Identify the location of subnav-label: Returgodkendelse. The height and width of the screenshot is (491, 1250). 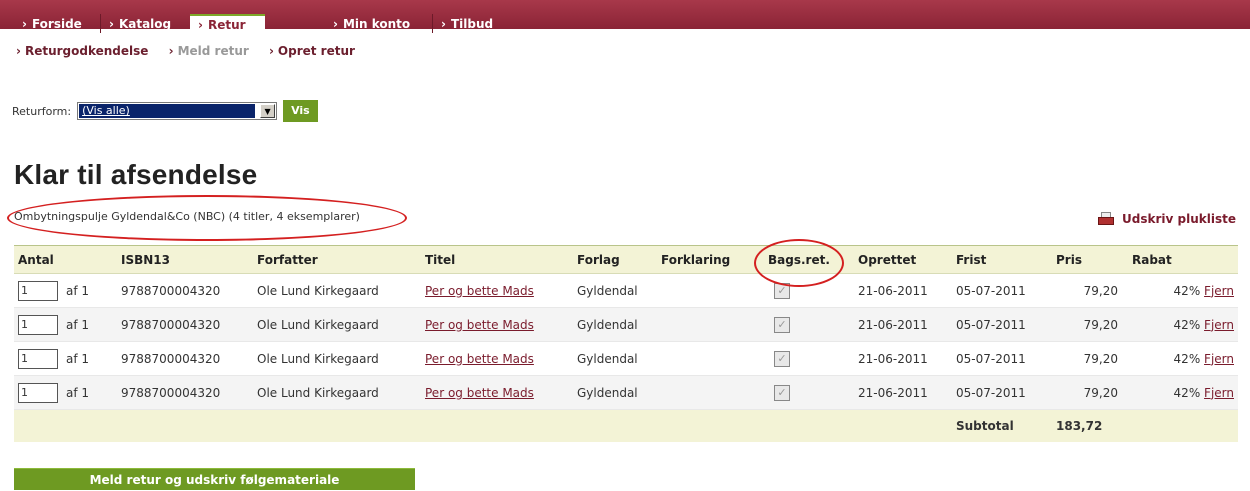
(86, 51).